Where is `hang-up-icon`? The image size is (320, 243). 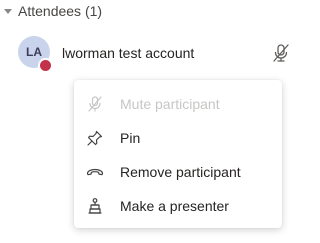 hang-up-icon is located at coordinates (95, 172).